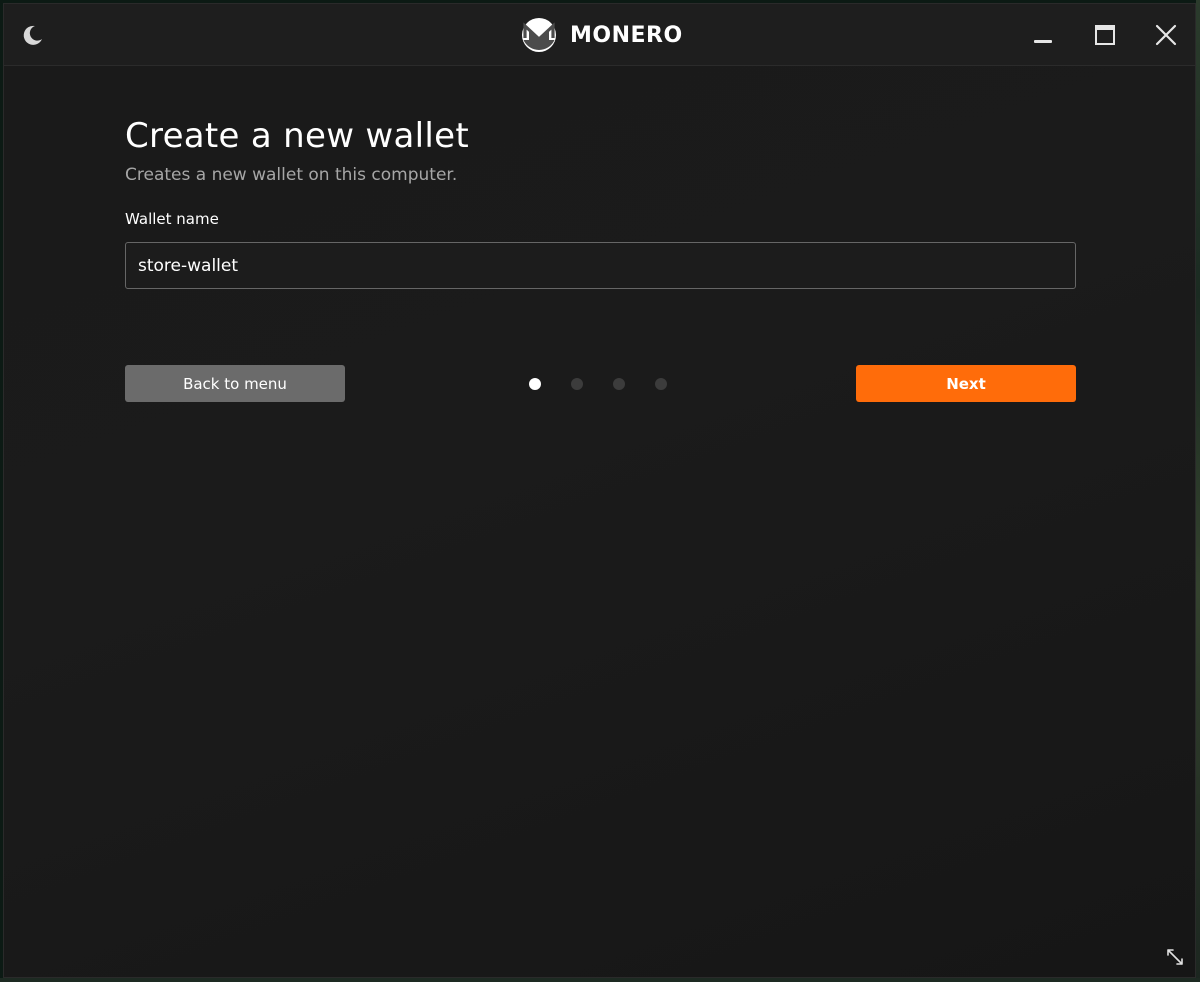  I want to click on titlebar: MONERO, so click(599, 35).